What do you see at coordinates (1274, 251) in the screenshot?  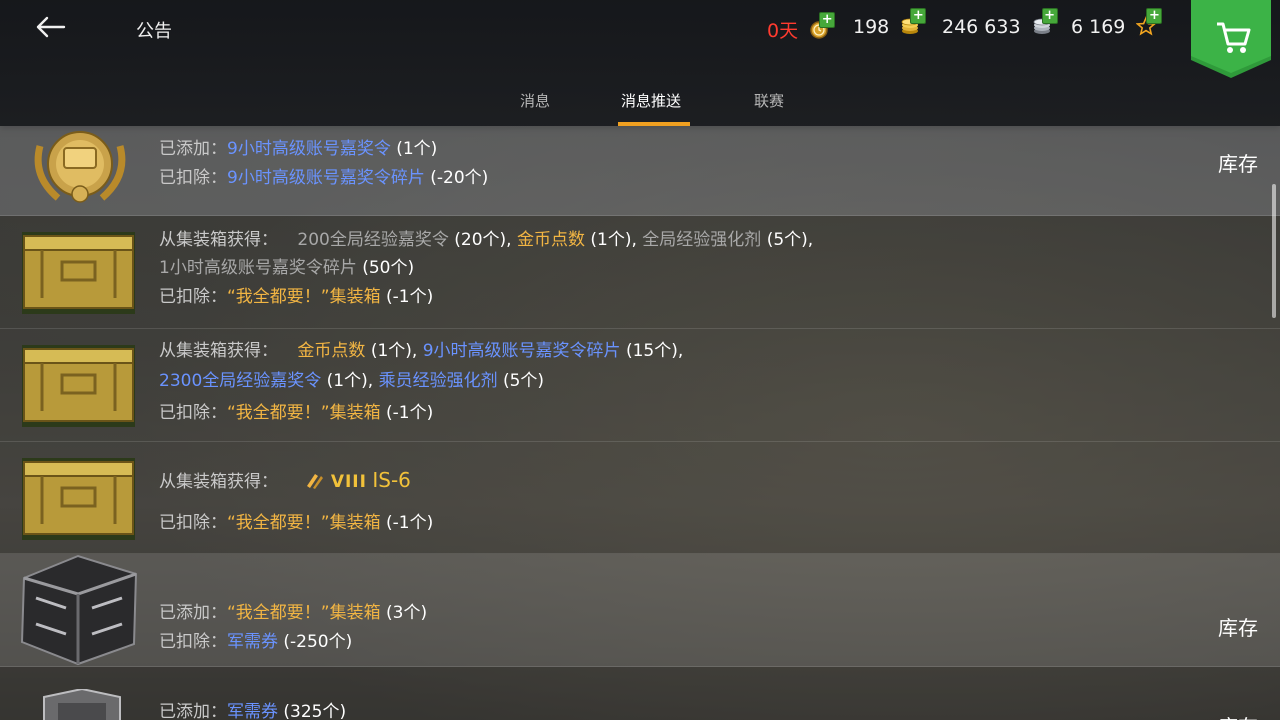 I see `scrollbar-thumb` at bounding box center [1274, 251].